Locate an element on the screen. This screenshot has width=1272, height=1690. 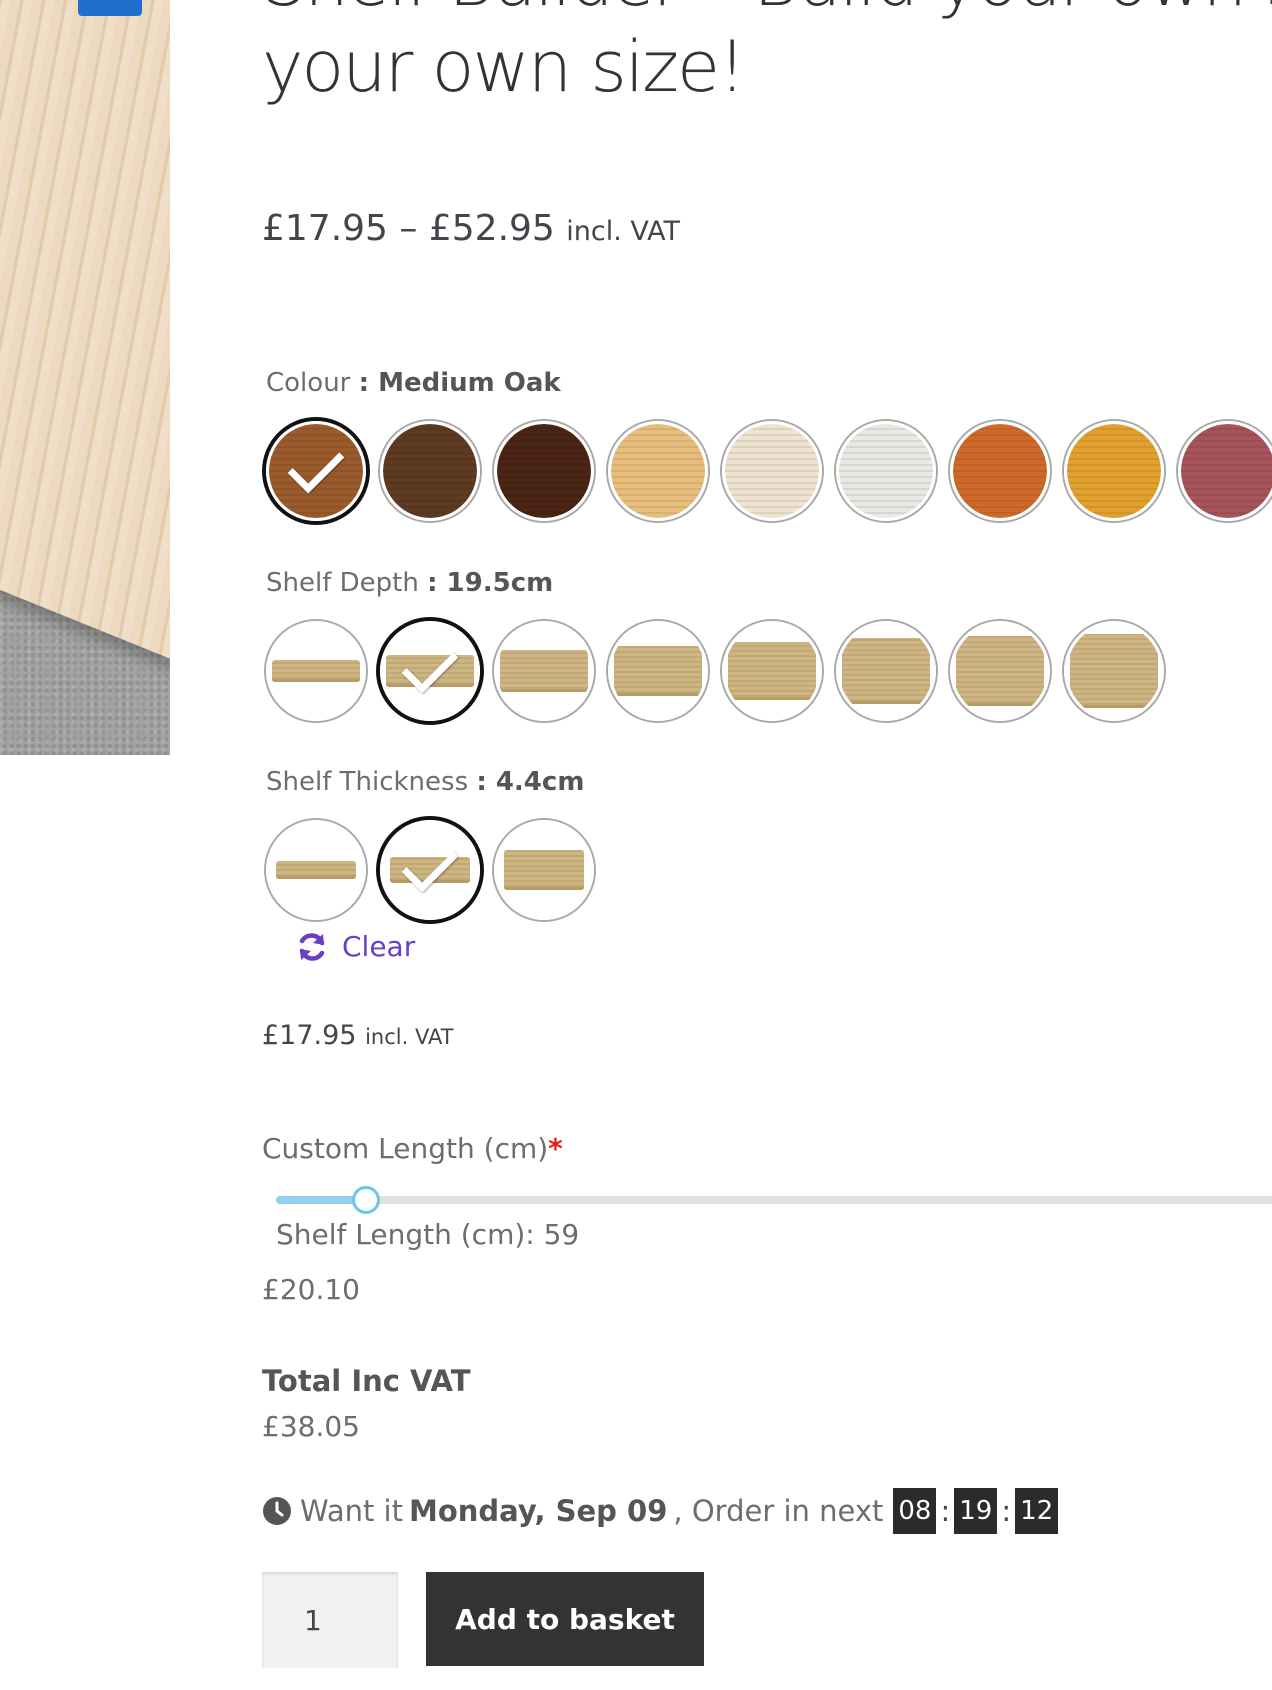
variation-price-amount: £17.95 is located at coordinates (309, 1035).